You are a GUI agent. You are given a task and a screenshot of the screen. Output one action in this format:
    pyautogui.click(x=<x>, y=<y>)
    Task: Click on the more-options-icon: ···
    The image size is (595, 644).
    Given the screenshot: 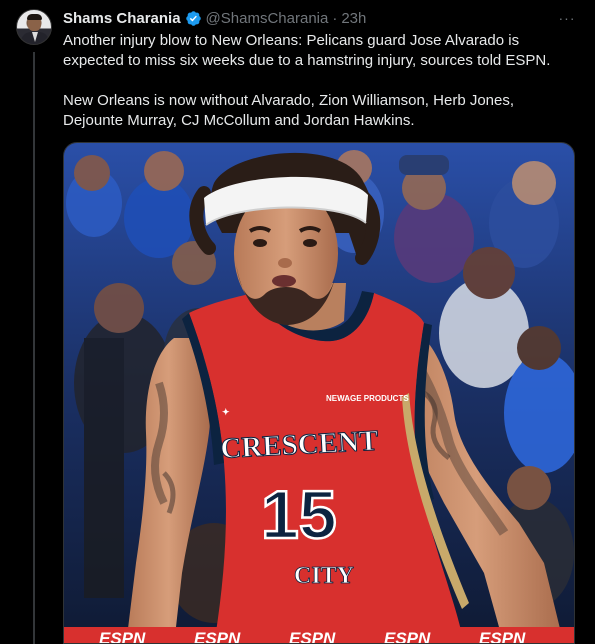 What is the action you would take?
    pyautogui.click(x=567, y=18)
    